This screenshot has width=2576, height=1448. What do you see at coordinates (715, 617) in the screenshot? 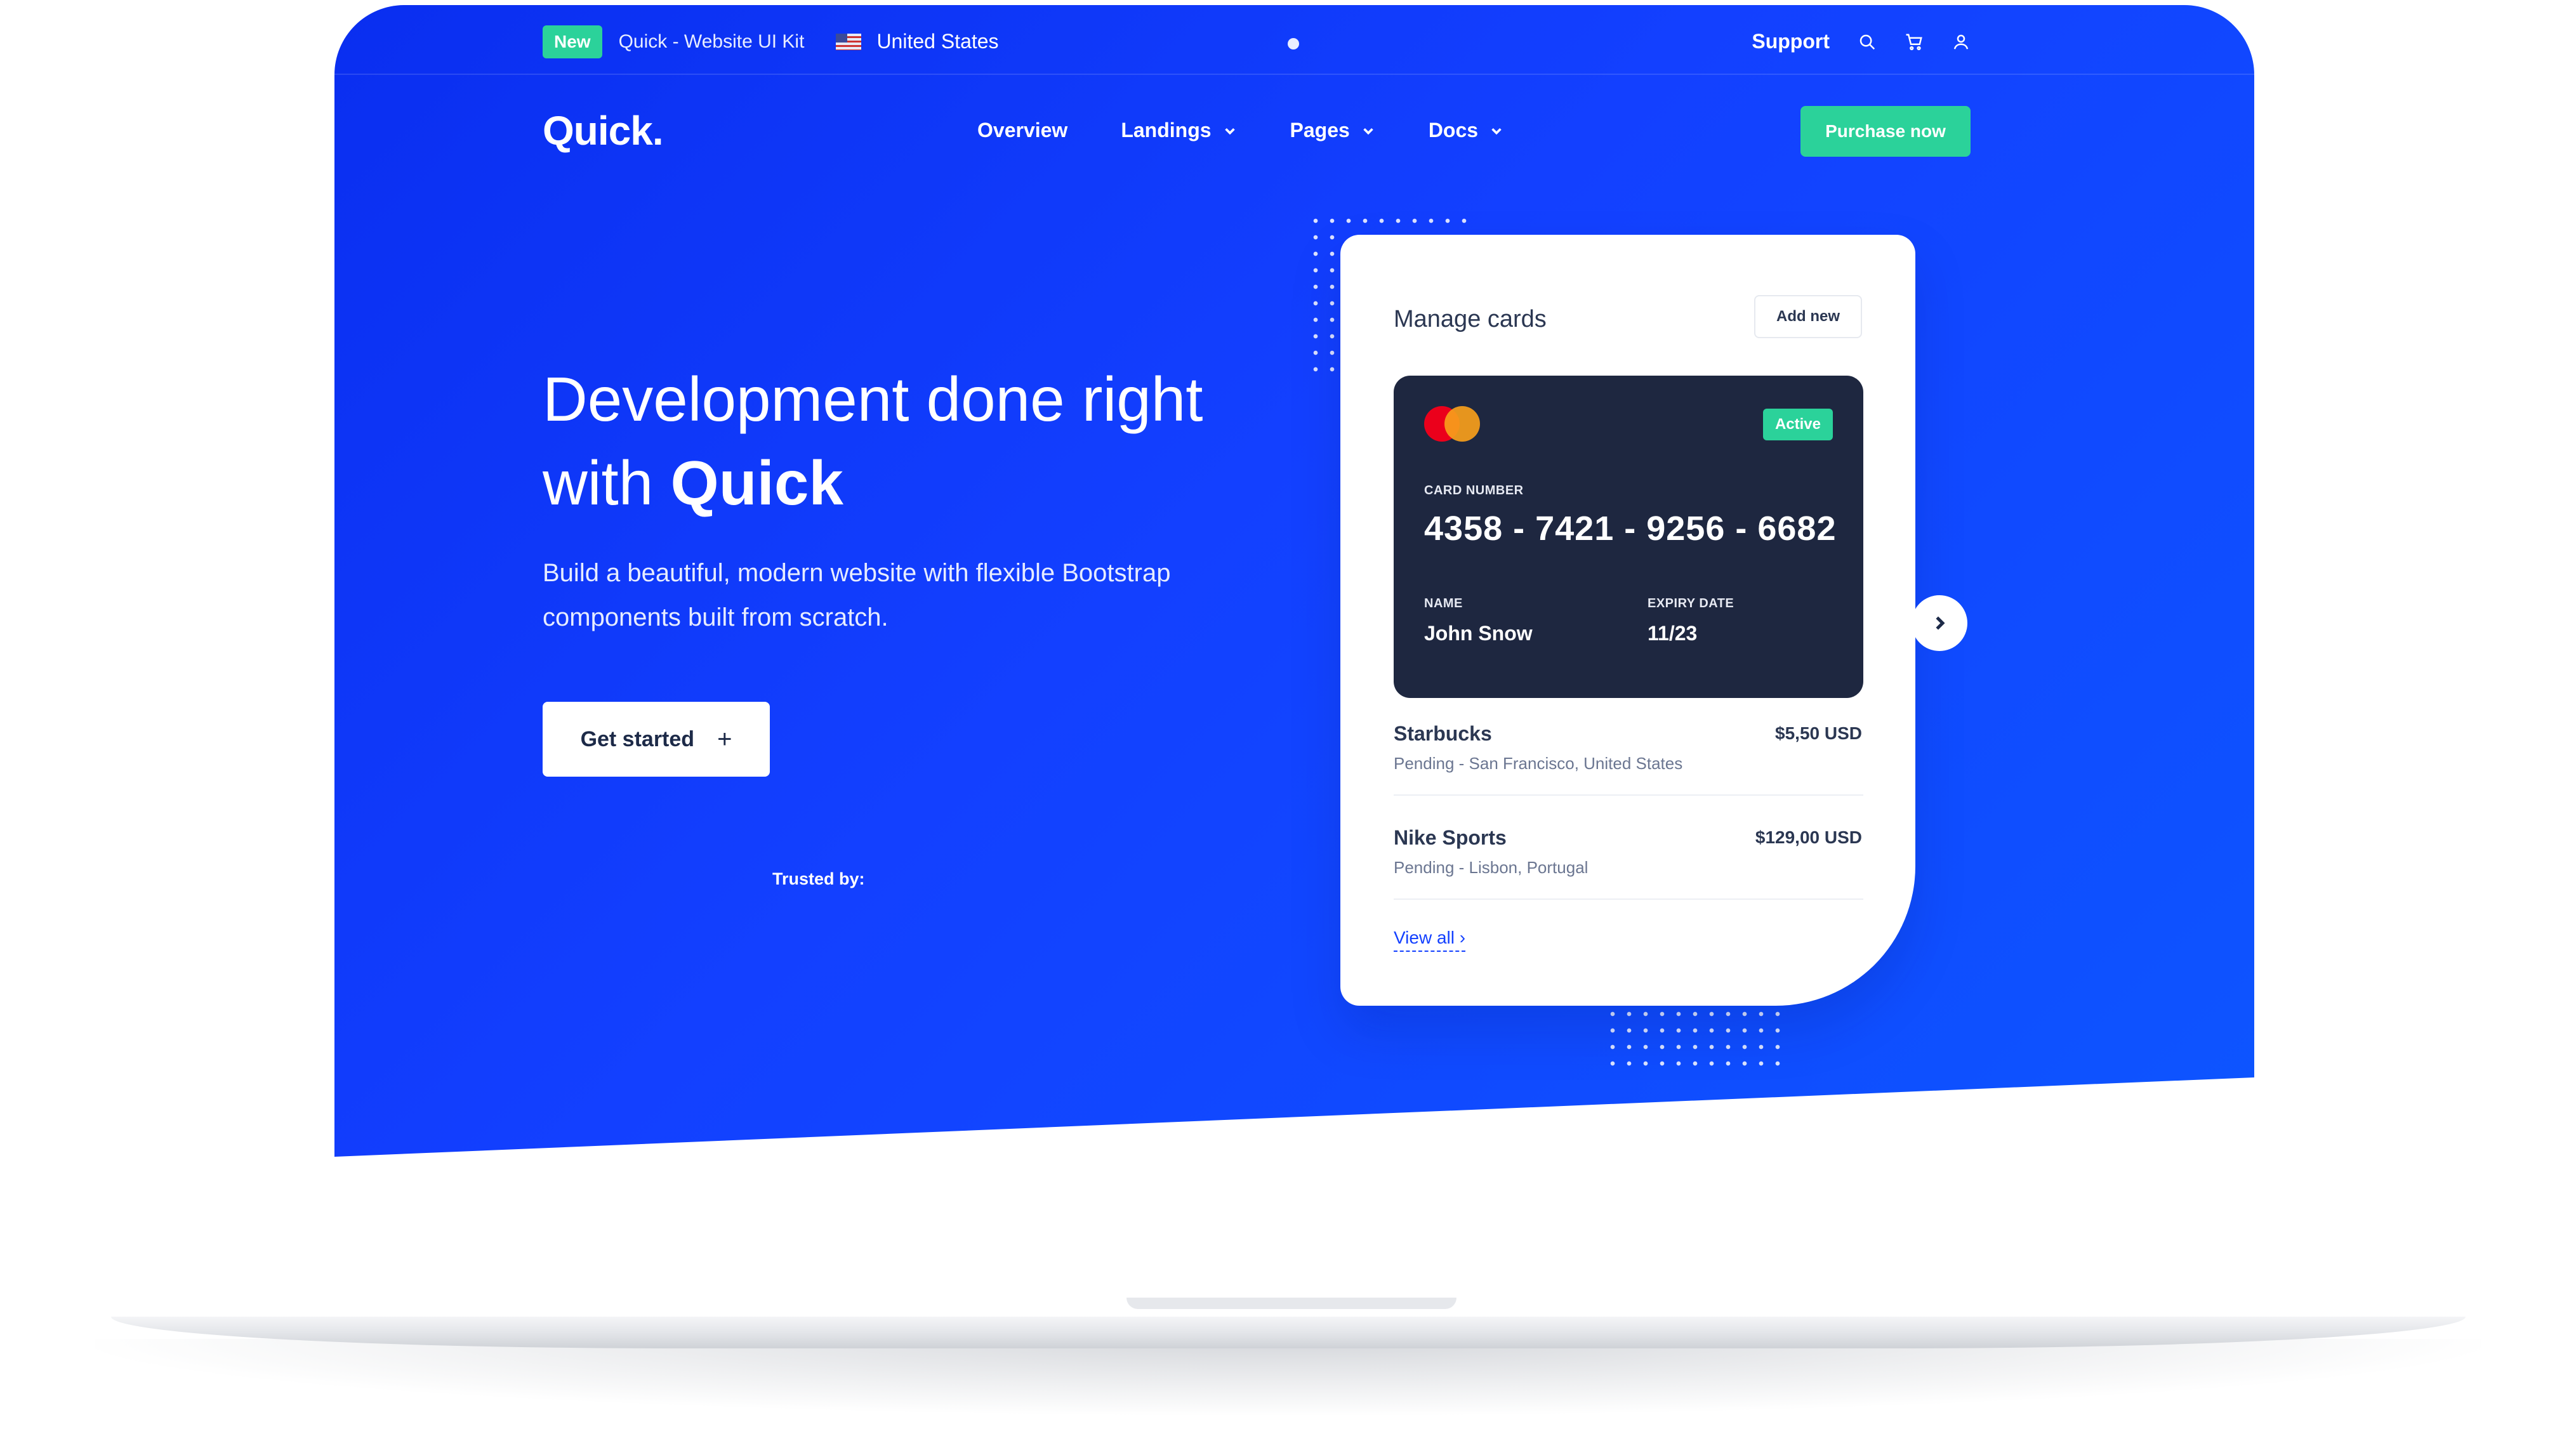
I see `hero-subtitle-line2: components built from scratch.` at bounding box center [715, 617].